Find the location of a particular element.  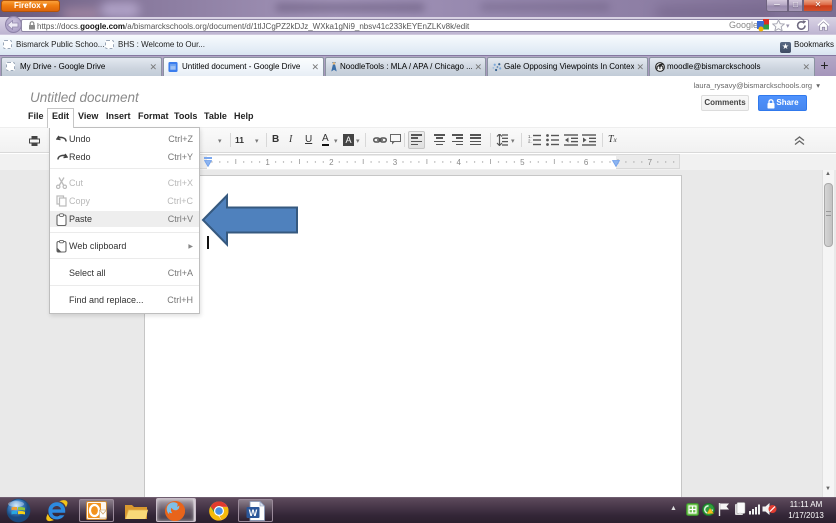

svg-text: W is located at coordinates (253, 513).